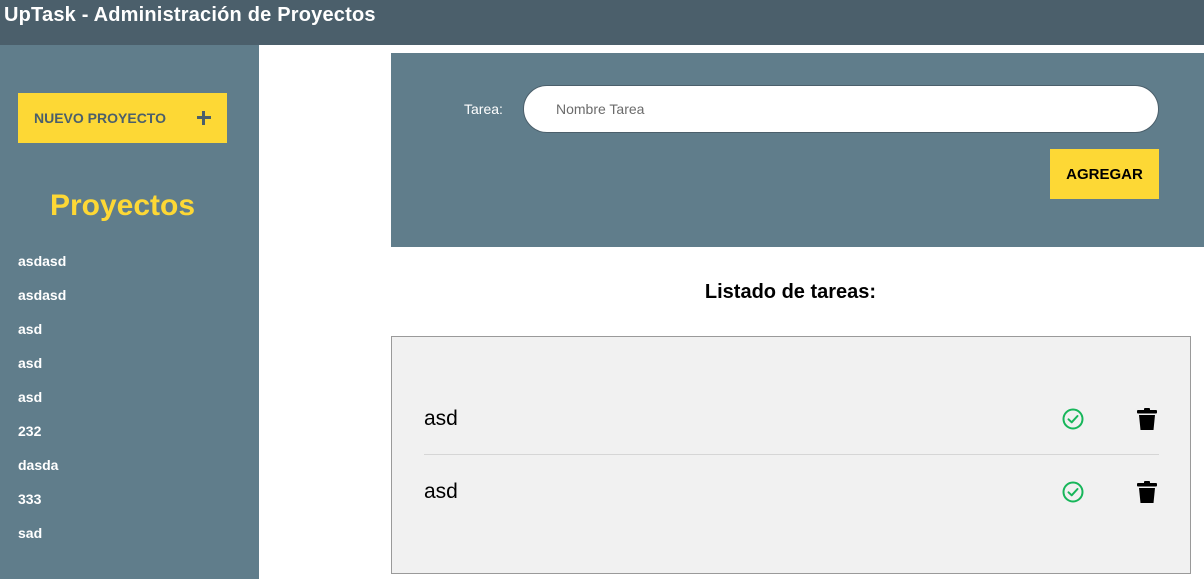 The image size is (1204, 579). Describe the element at coordinates (602, 22) in the screenshot. I see `top-bar: UpTask - Administración de Proyectos` at that location.